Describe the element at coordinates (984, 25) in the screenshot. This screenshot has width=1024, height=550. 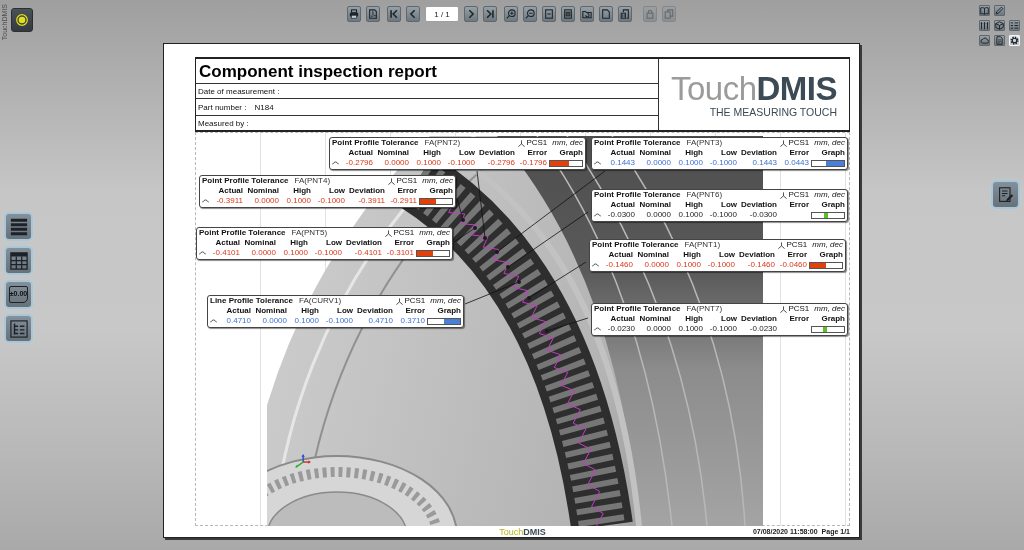
I see `probe-button` at that location.